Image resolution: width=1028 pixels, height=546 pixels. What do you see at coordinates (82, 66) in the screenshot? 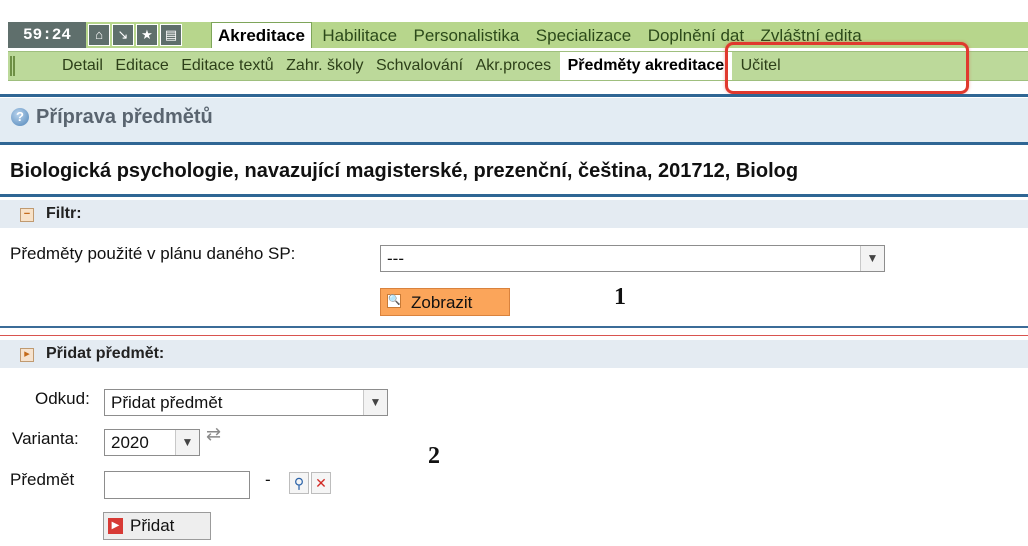
I see `subtab-detail: Detail` at bounding box center [82, 66].